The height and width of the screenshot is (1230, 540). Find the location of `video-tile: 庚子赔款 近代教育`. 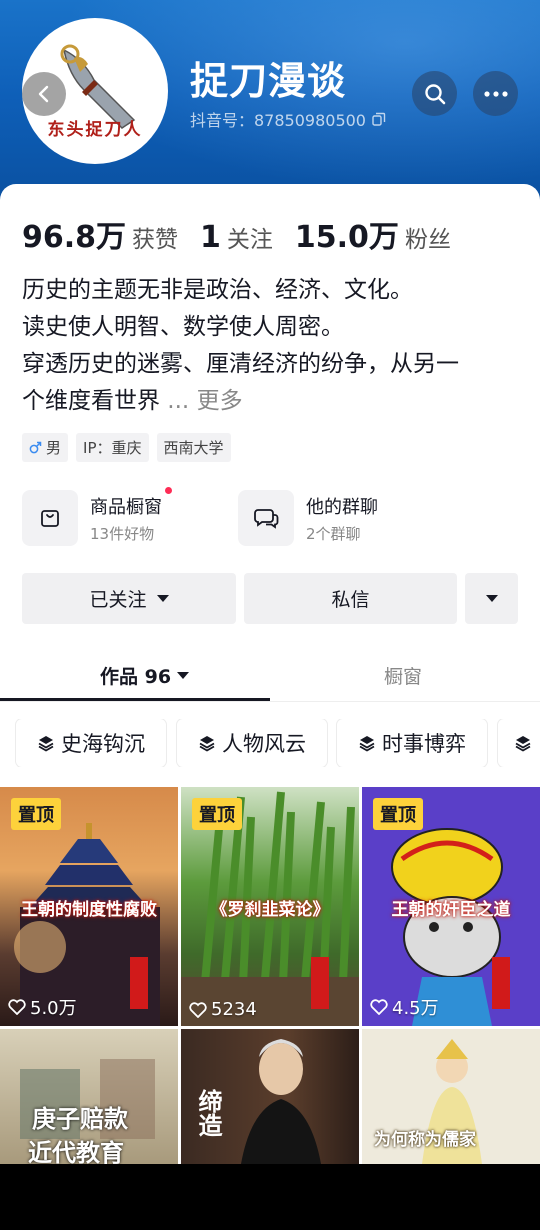

video-tile: 庚子赔款 近代教育 is located at coordinates (89, 1096).